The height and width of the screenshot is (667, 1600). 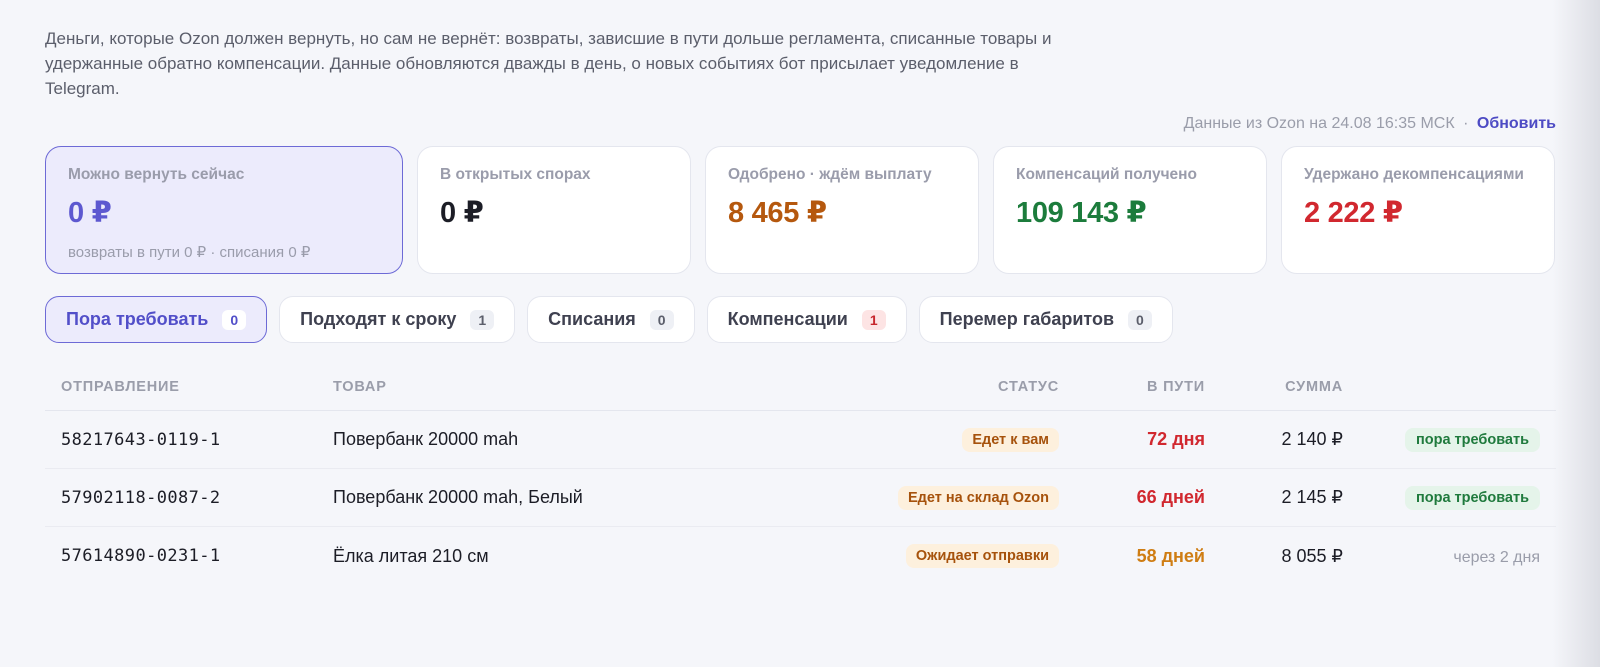 I want to click on header-product: ТОВАР, so click(x=533, y=387).